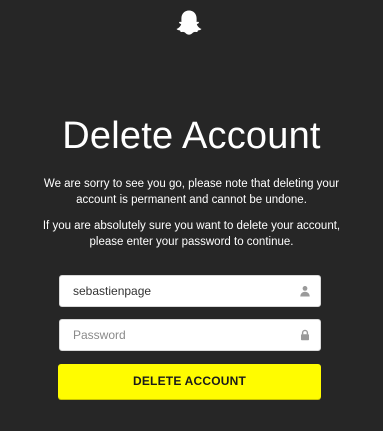 The height and width of the screenshot is (431, 383). I want to click on lock-icon, so click(305, 335).